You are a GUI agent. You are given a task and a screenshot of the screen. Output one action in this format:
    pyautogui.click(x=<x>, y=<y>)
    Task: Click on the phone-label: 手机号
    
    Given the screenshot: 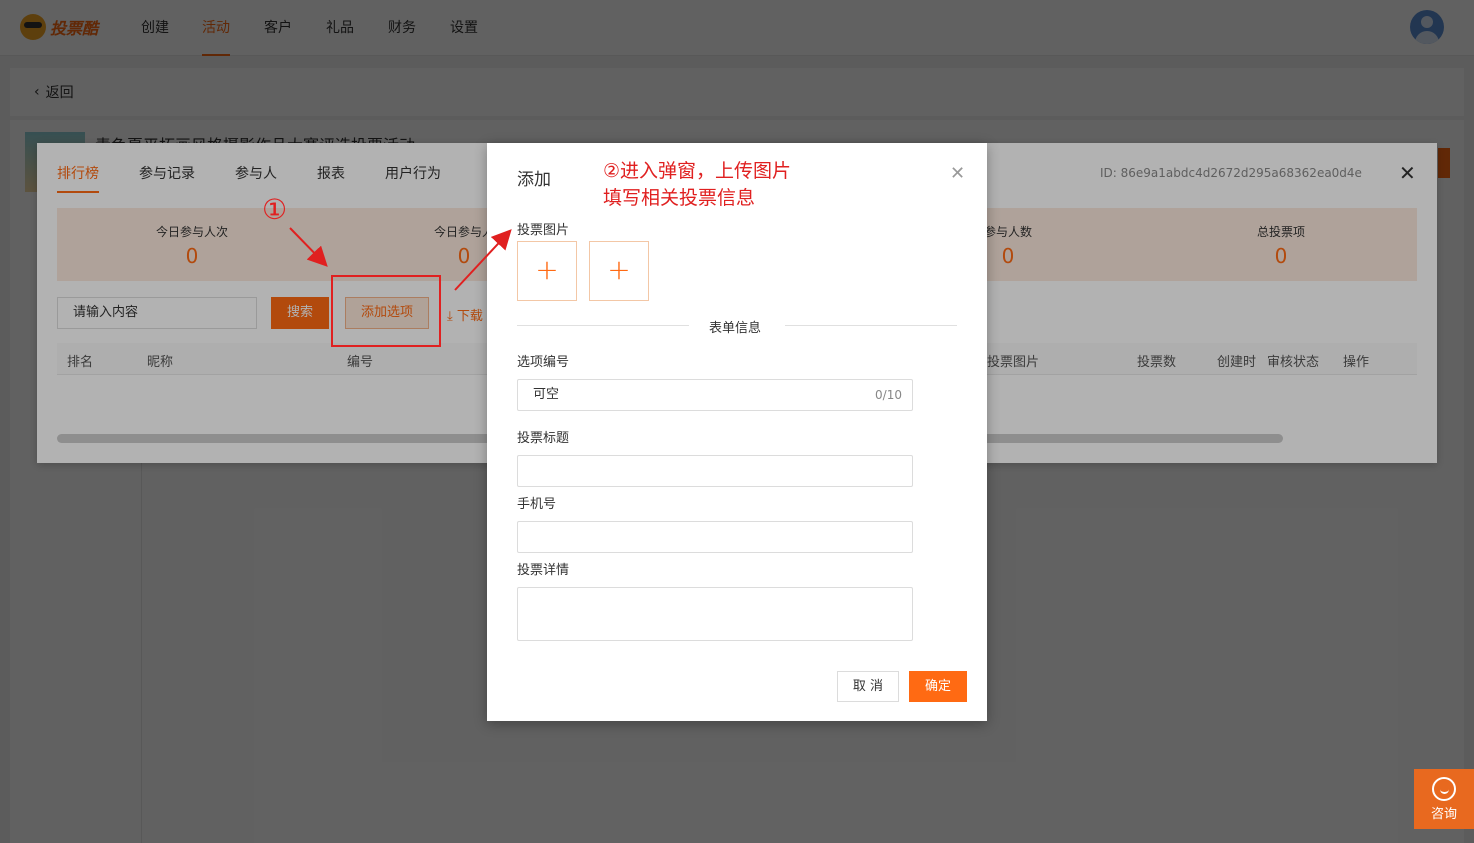 What is the action you would take?
    pyautogui.click(x=537, y=504)
    